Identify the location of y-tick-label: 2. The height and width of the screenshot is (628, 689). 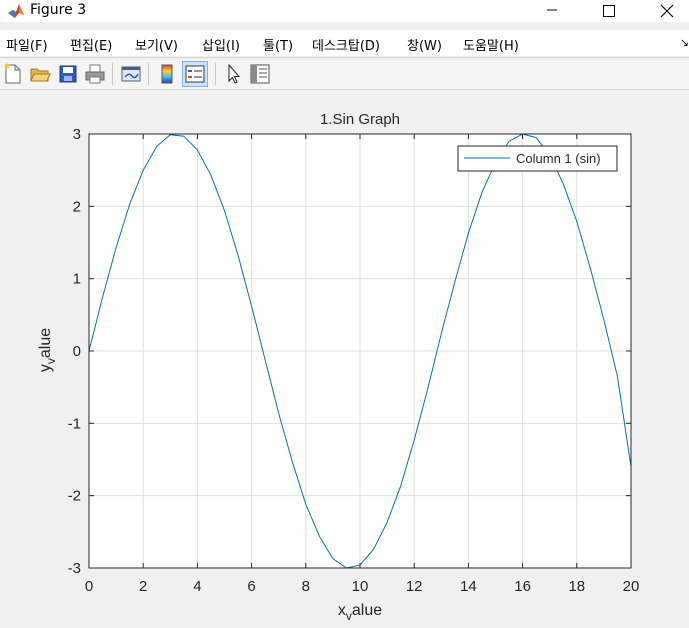
(77, 206).